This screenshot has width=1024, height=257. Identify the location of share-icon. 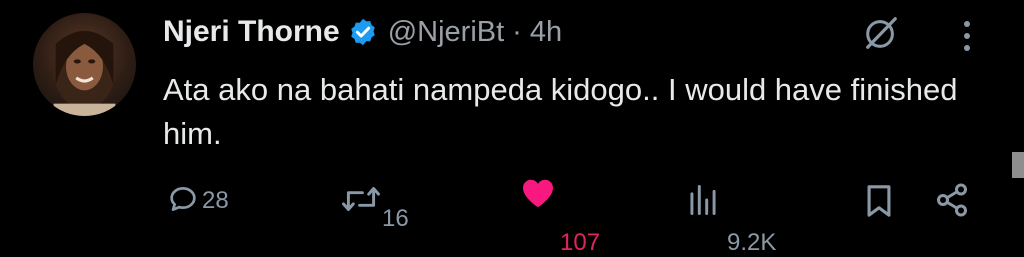
(952, 200).